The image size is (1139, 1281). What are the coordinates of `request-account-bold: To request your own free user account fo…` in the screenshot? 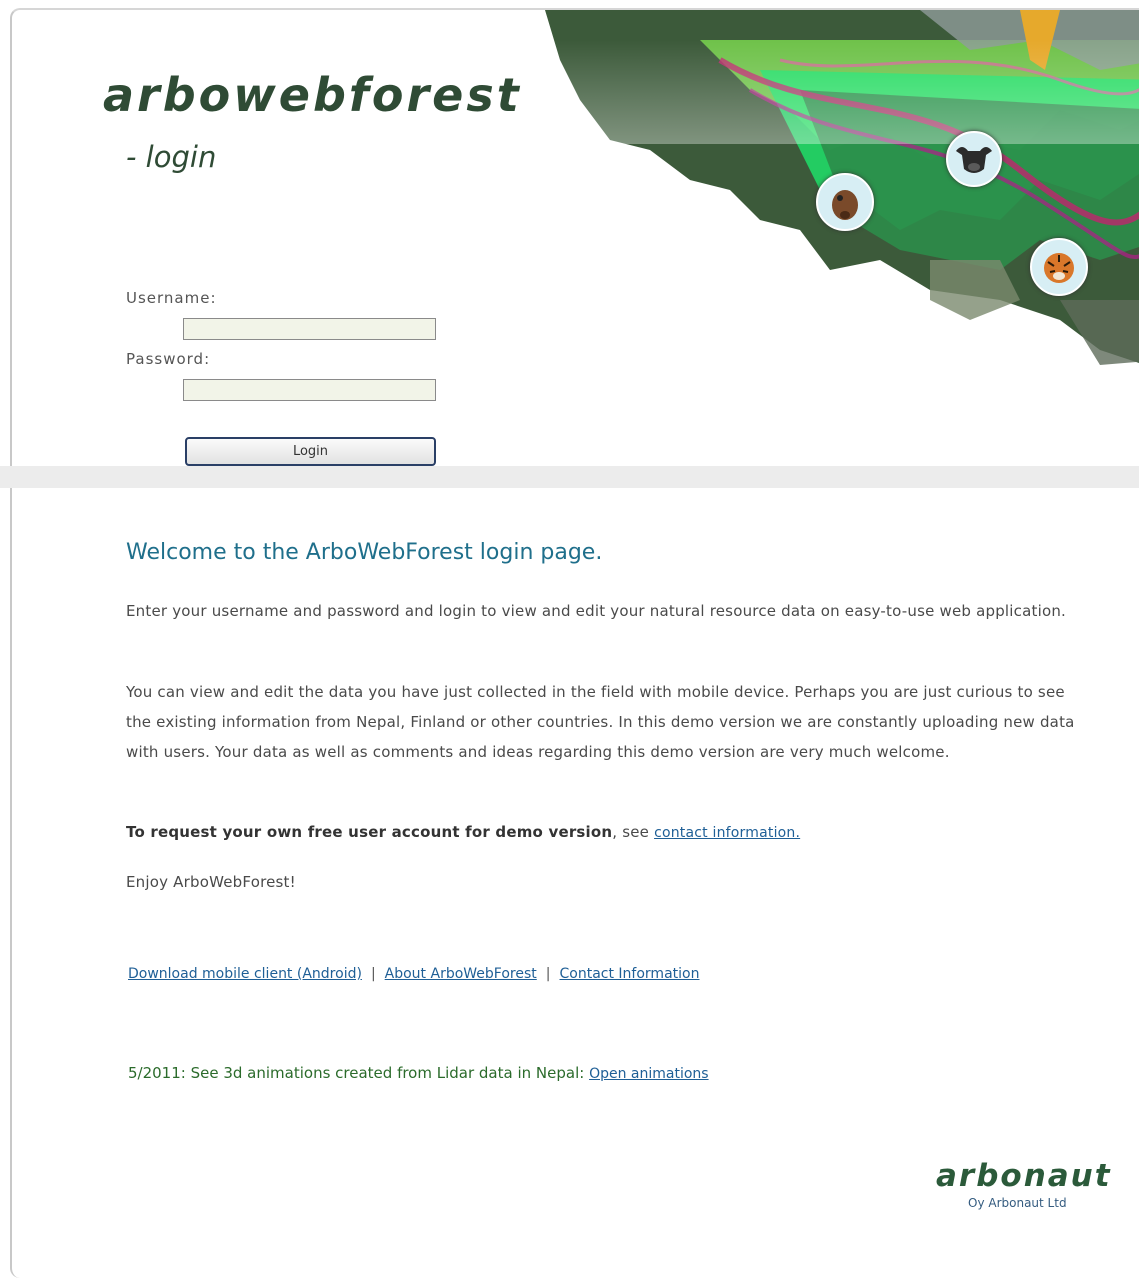 It's located at (369, 832).